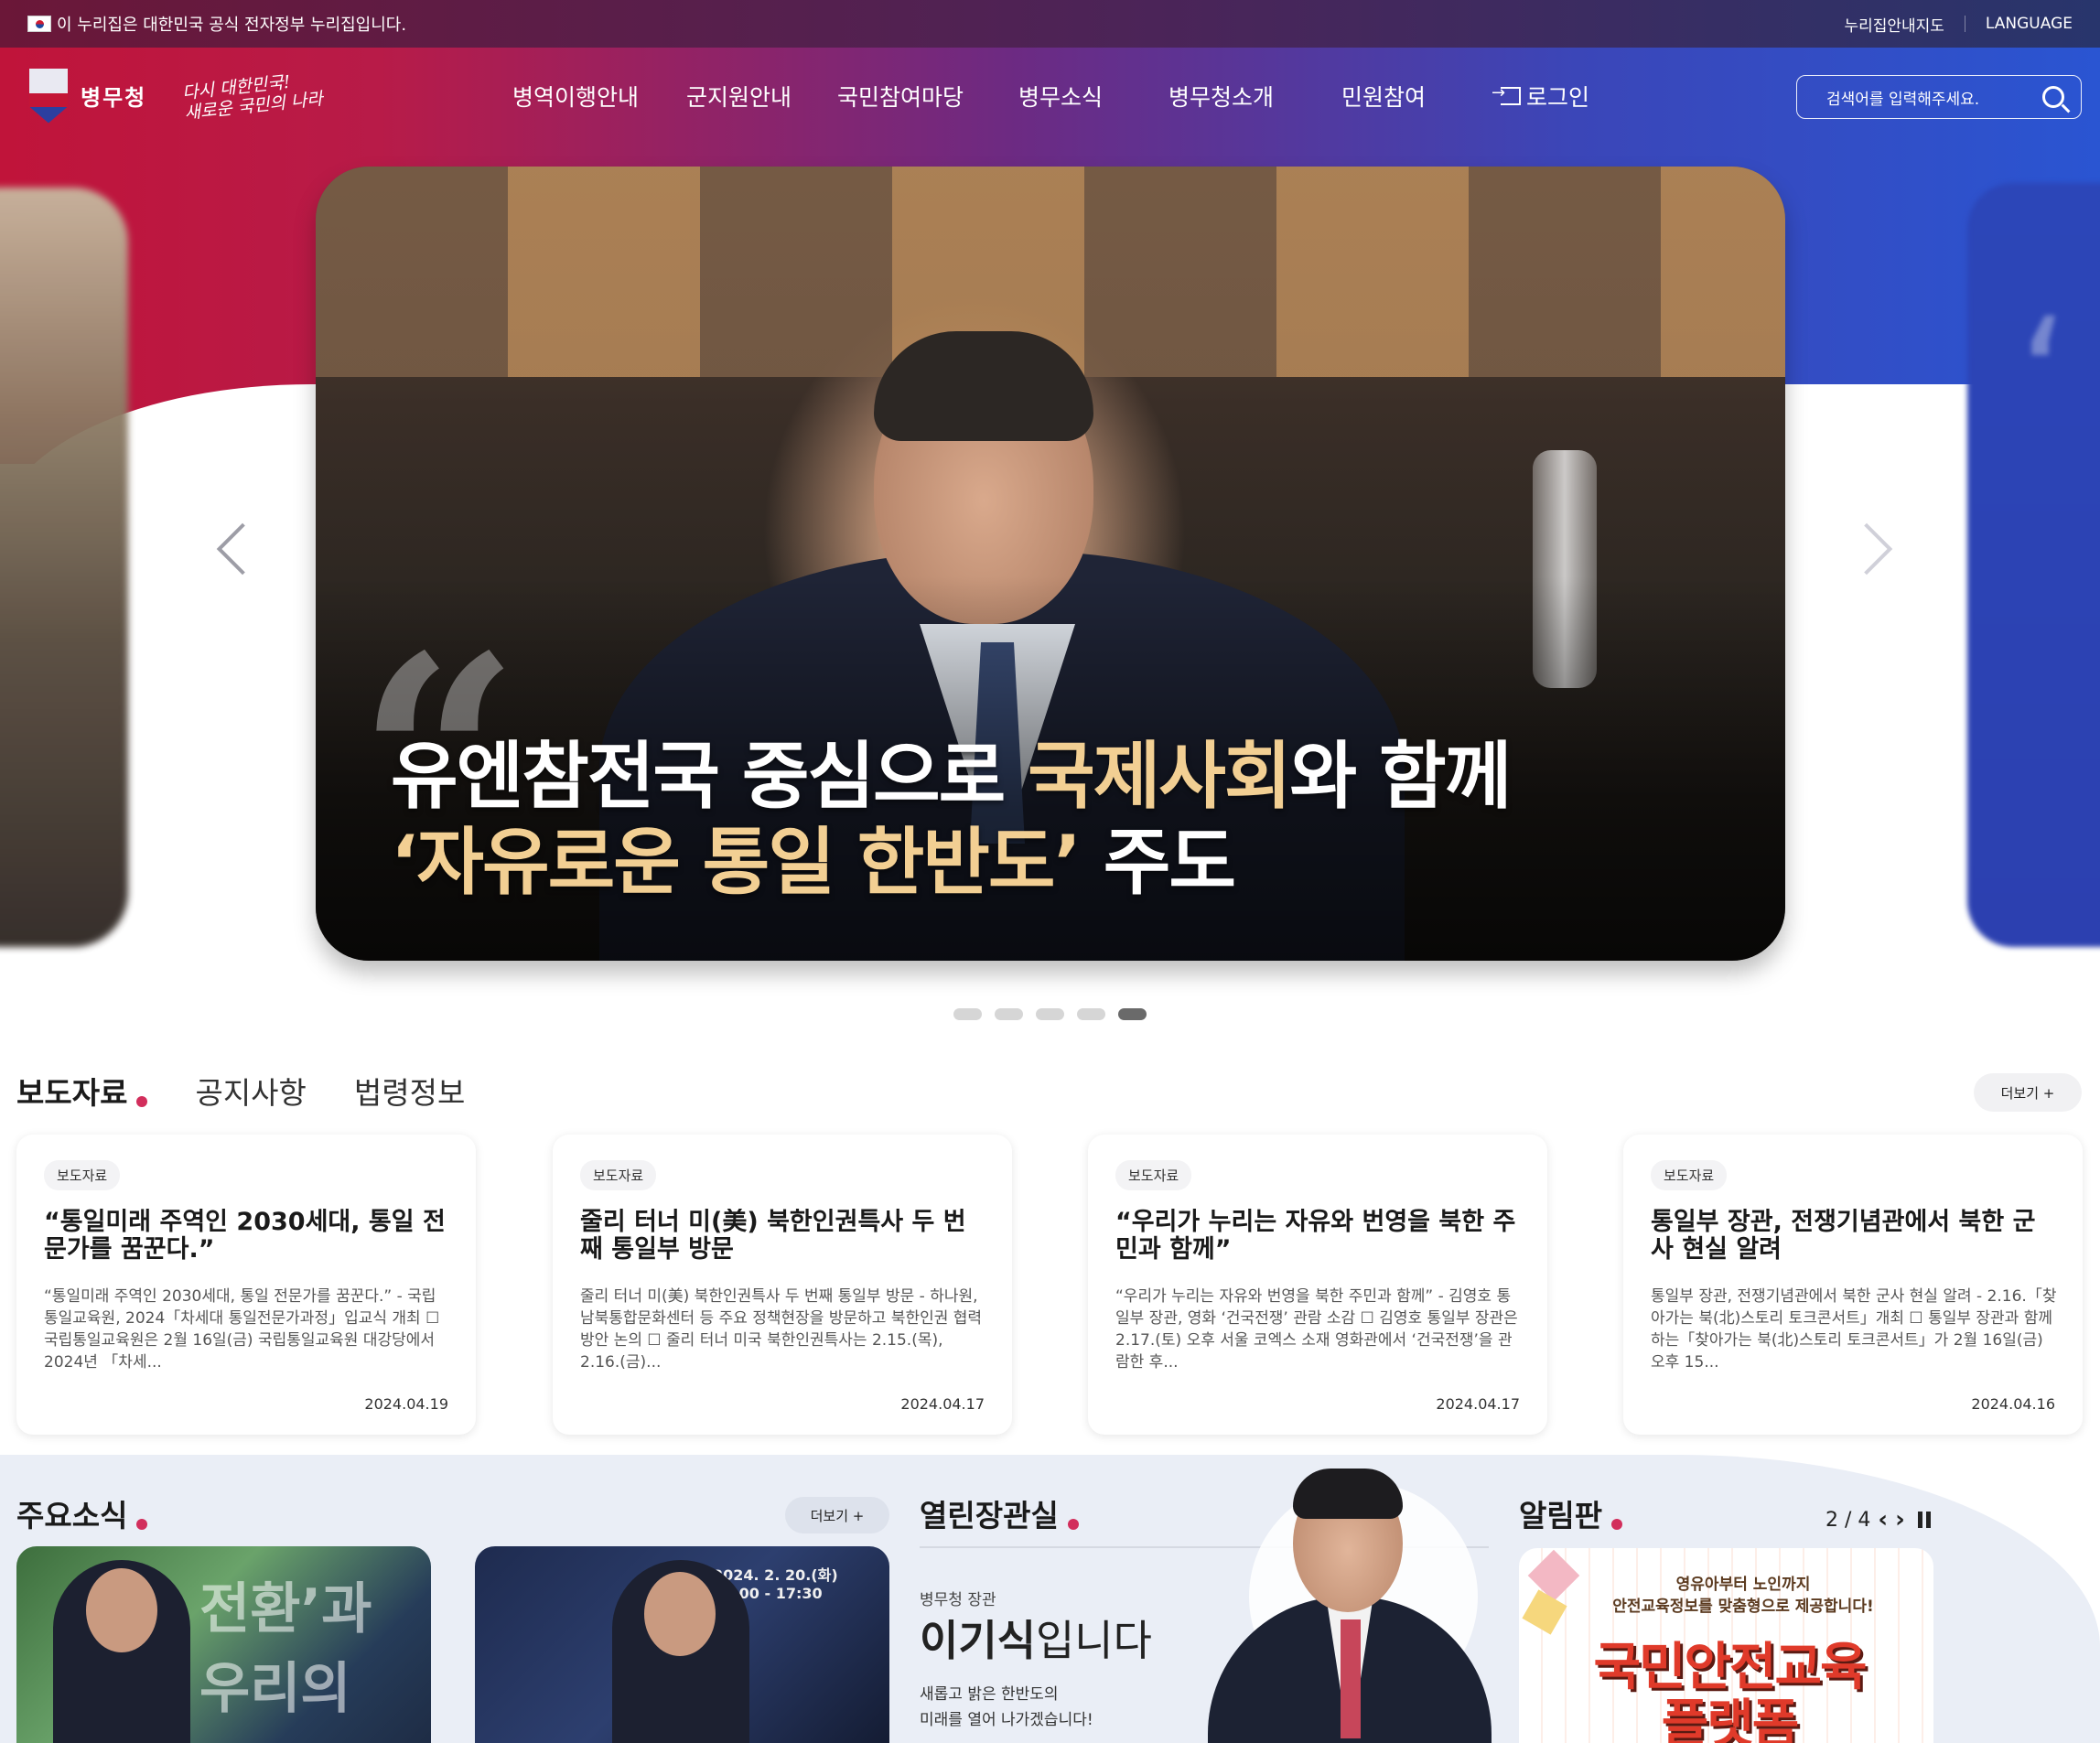  Describe the element at coordinates (406, 1404) in the screenshot. I see `card-date: 2024.04.19` at that location.